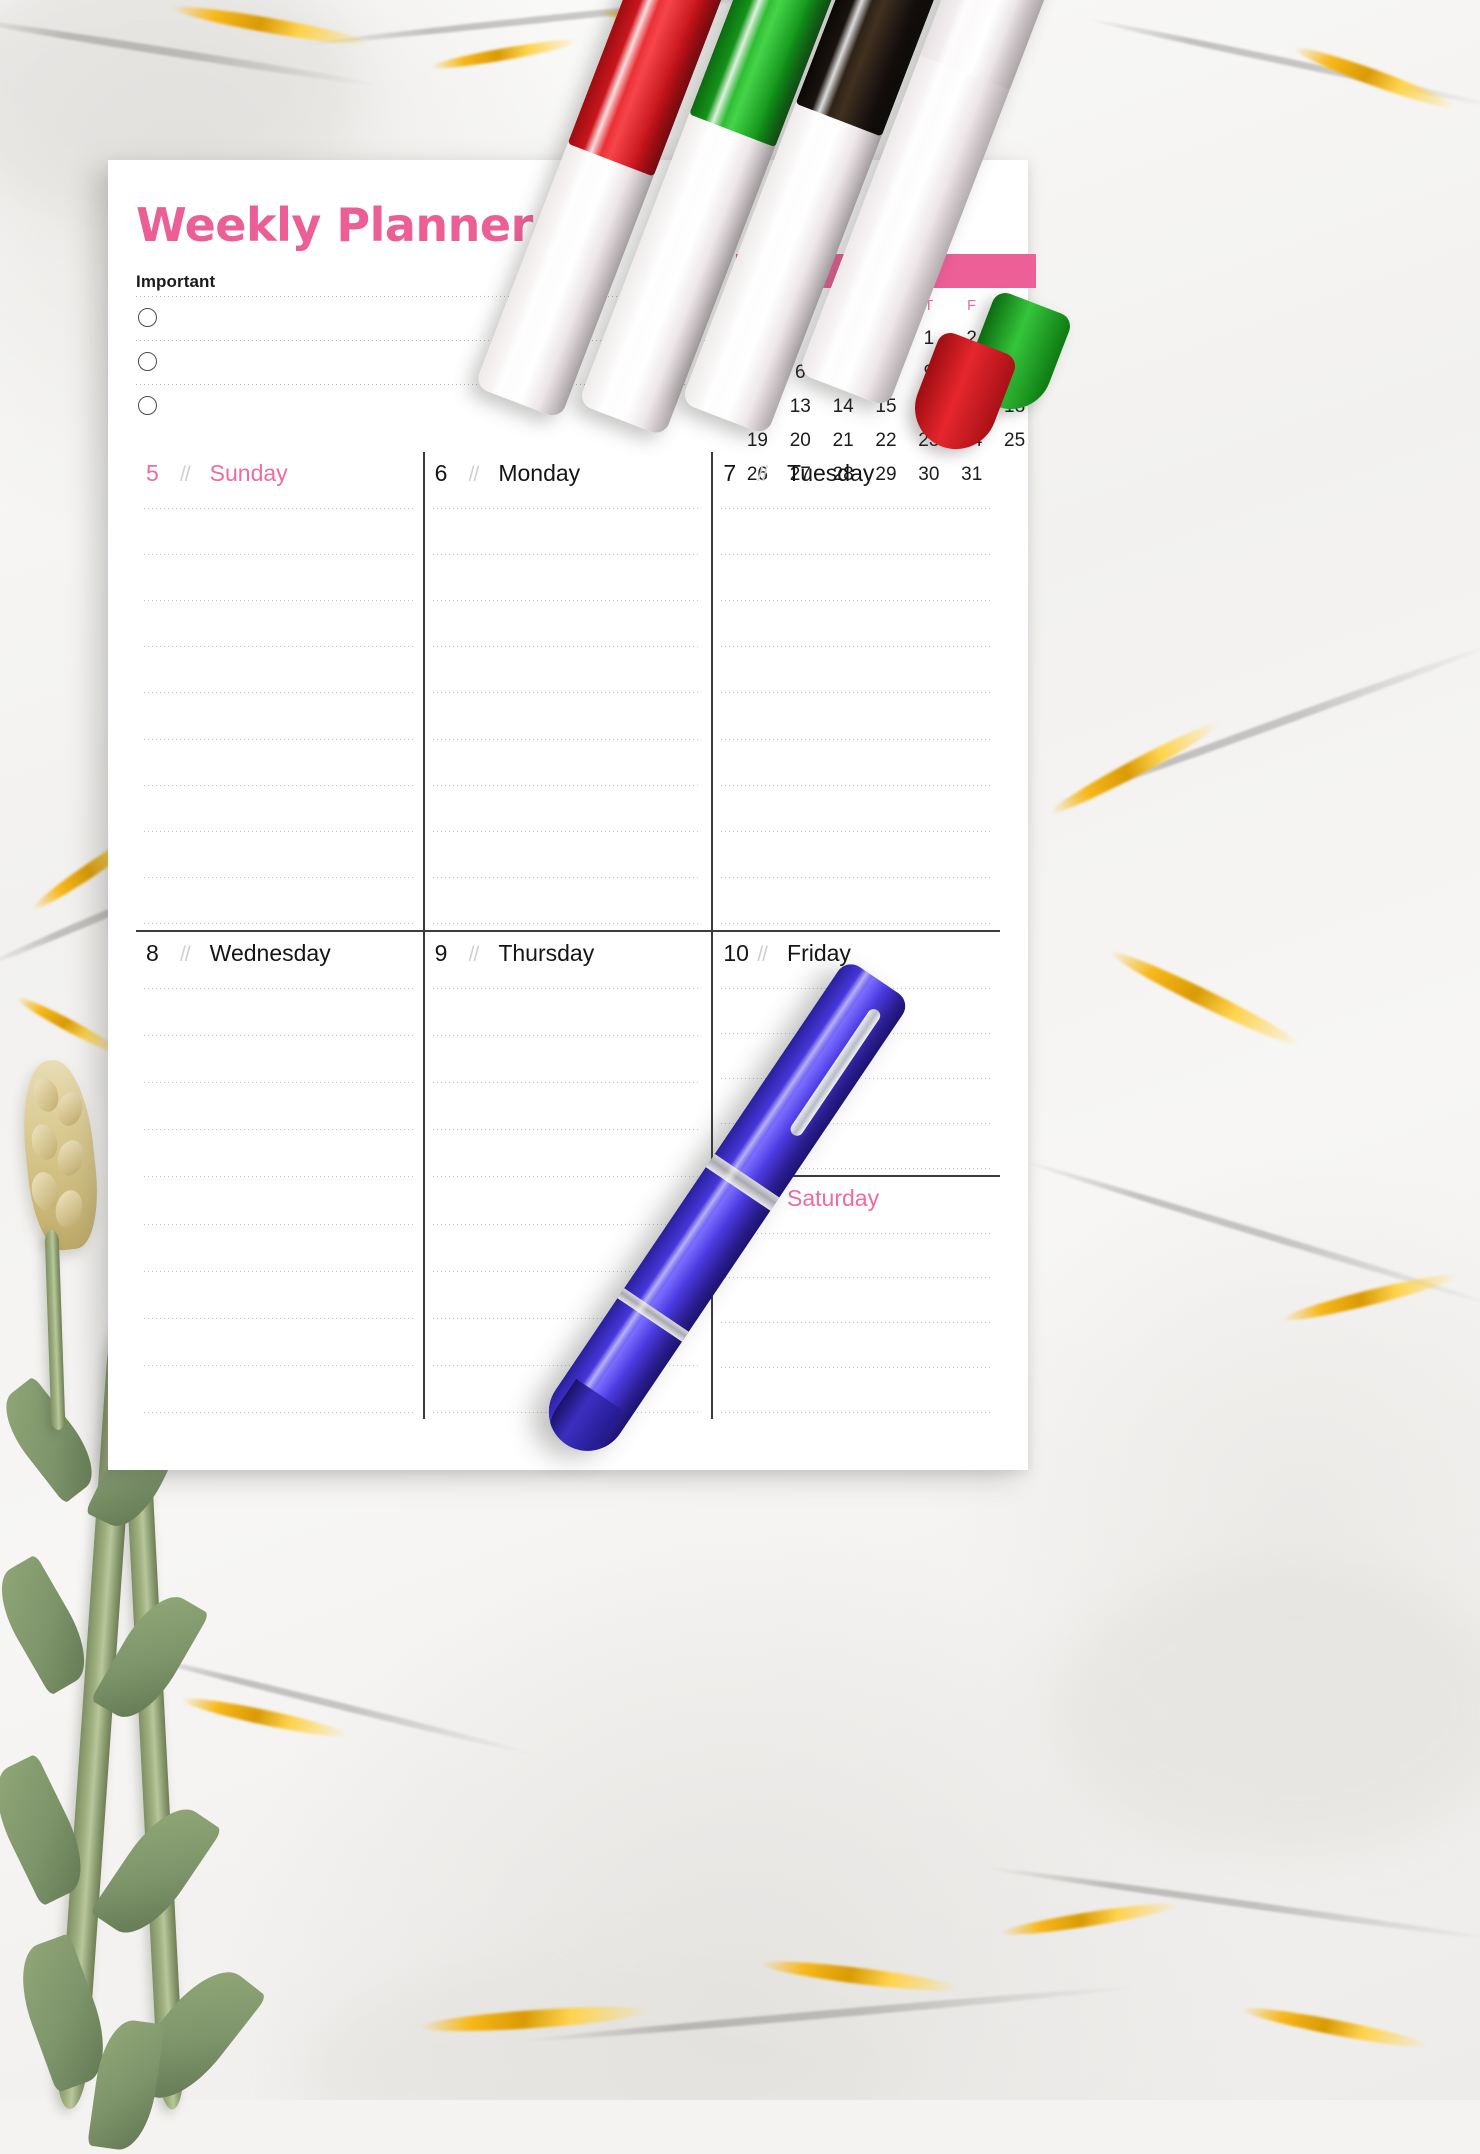 This screenshot has width=1480, height=2154. What do you see at coordinates (831, 473) in the screenshot?
I see `day-name: Tuesday` at bounding box center [831, 473].